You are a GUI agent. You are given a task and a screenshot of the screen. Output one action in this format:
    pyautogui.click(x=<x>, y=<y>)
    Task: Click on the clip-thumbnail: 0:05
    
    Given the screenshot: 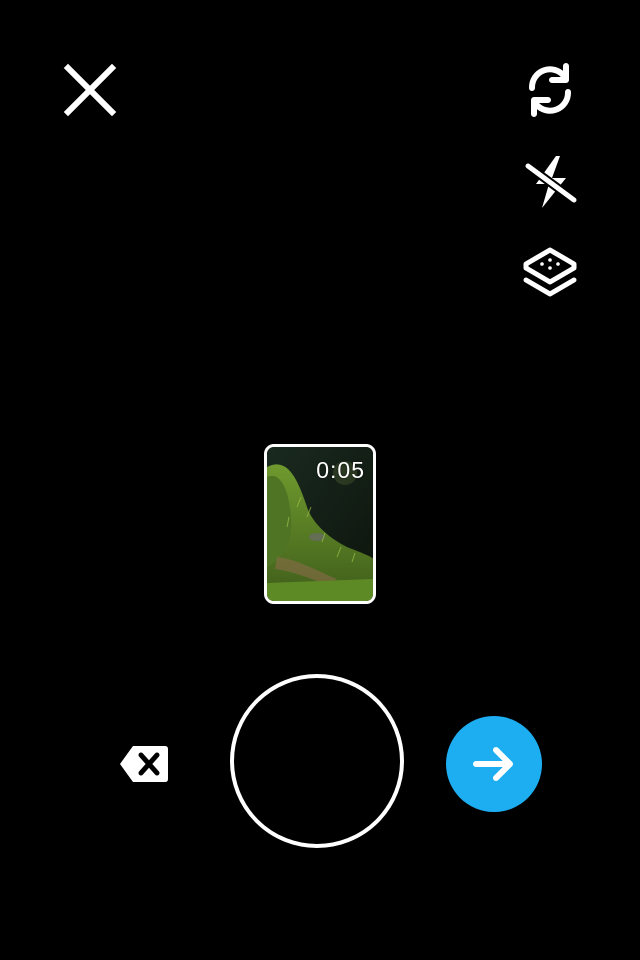 What is the action you would take?
    pyautogui.click(x=320, y=524)
    